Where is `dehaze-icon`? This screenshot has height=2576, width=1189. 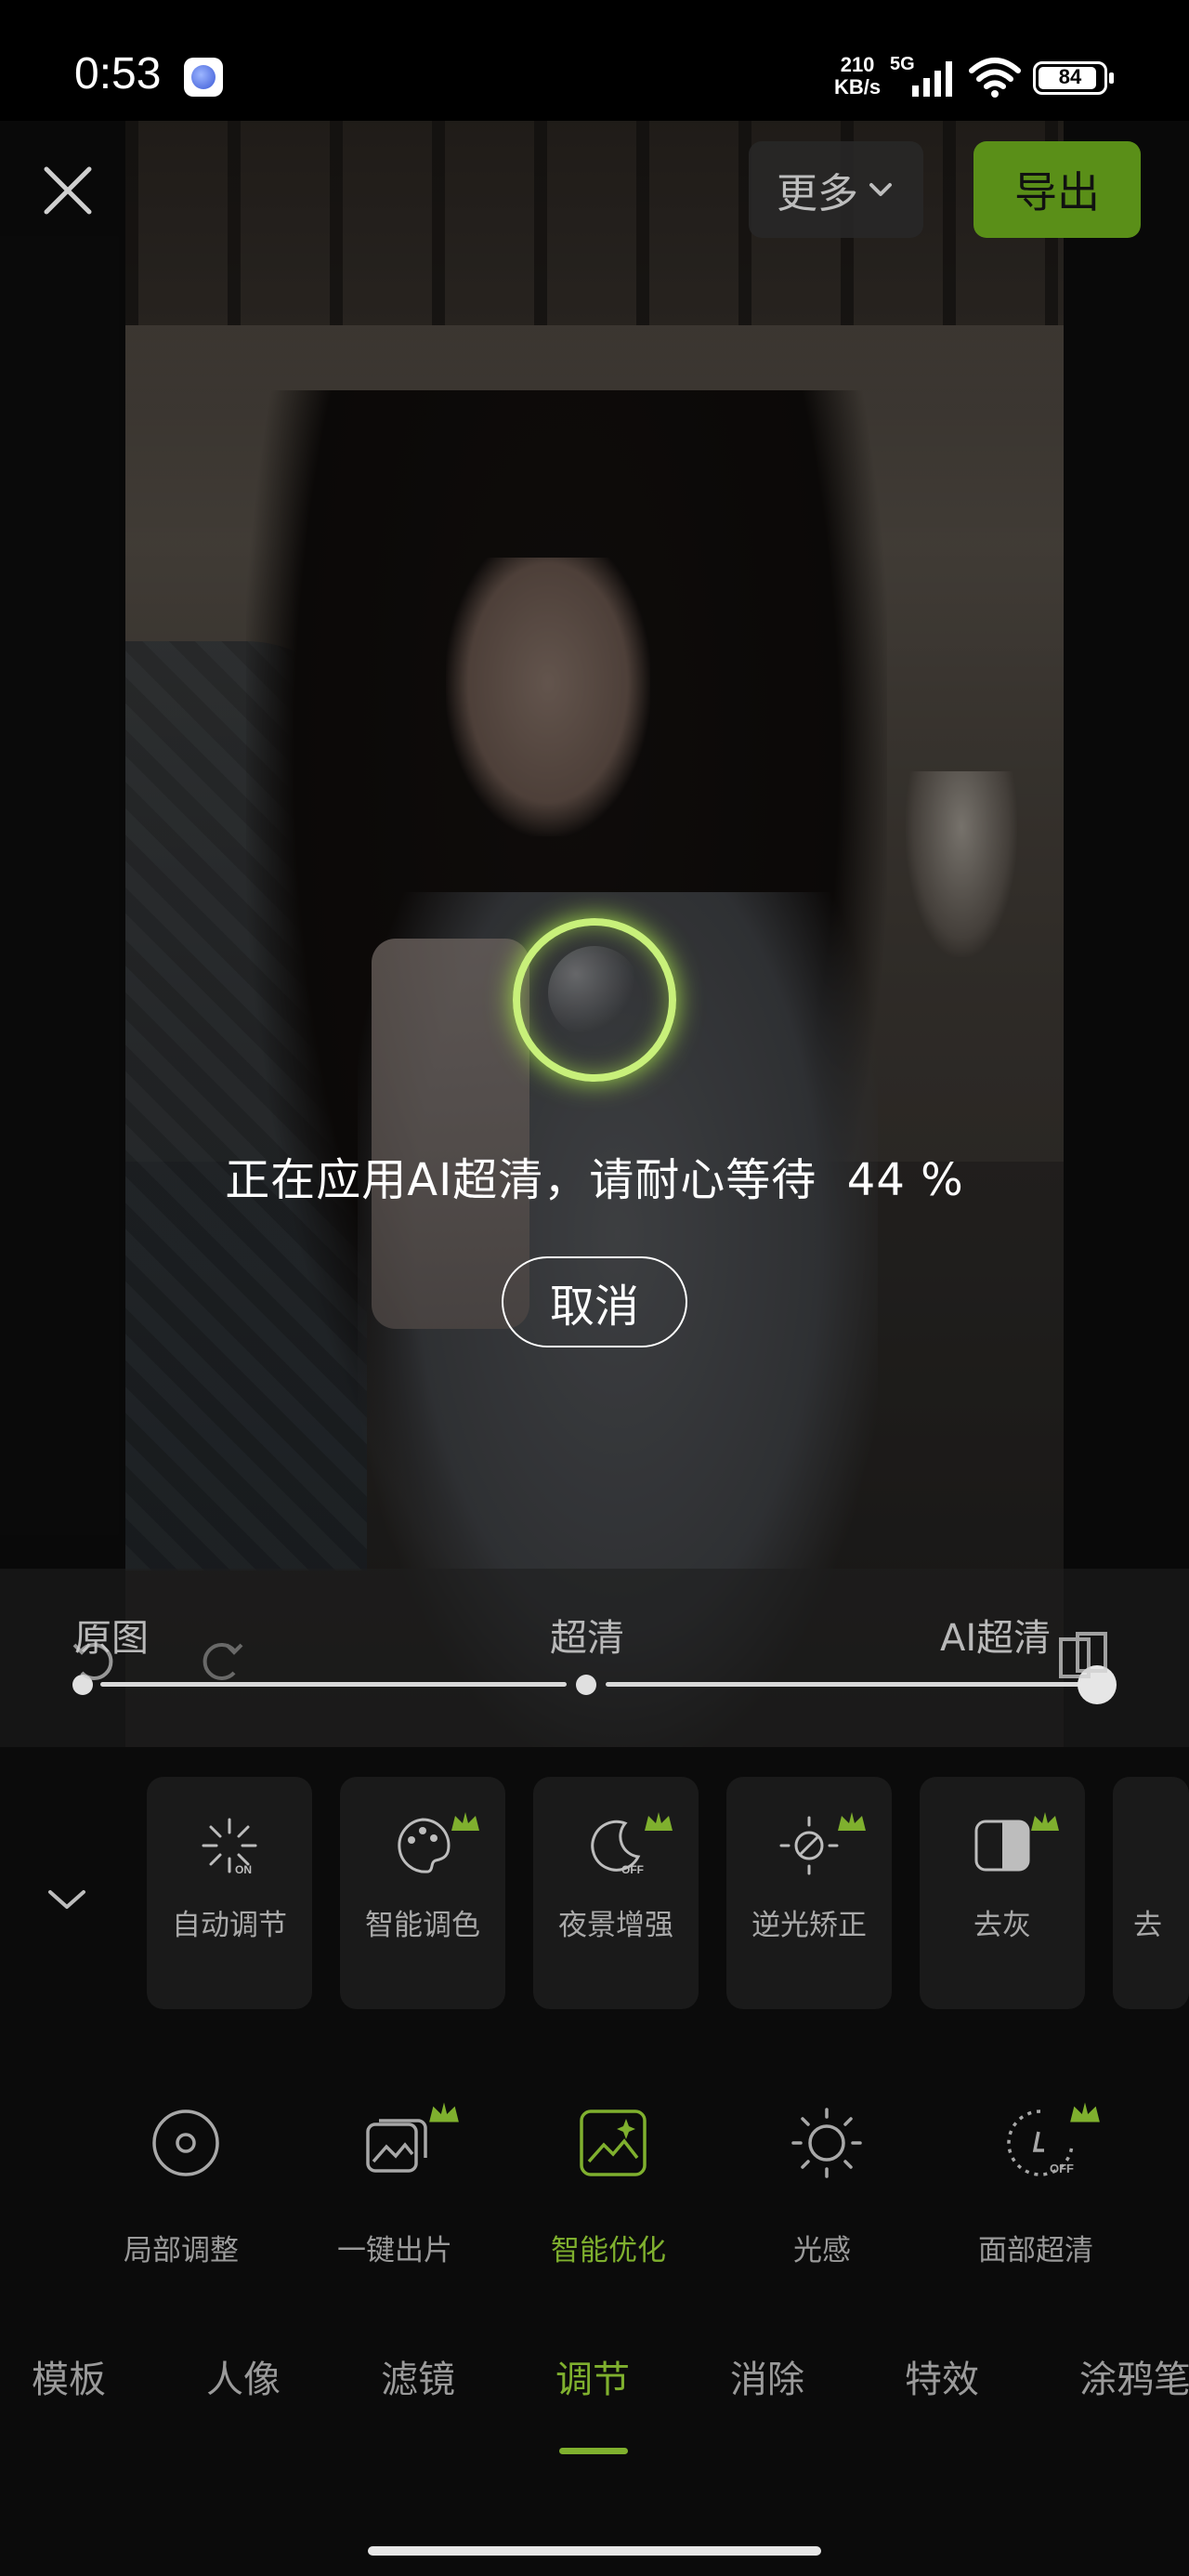 dehaze-icon is located at coordinates (1002, 1846).